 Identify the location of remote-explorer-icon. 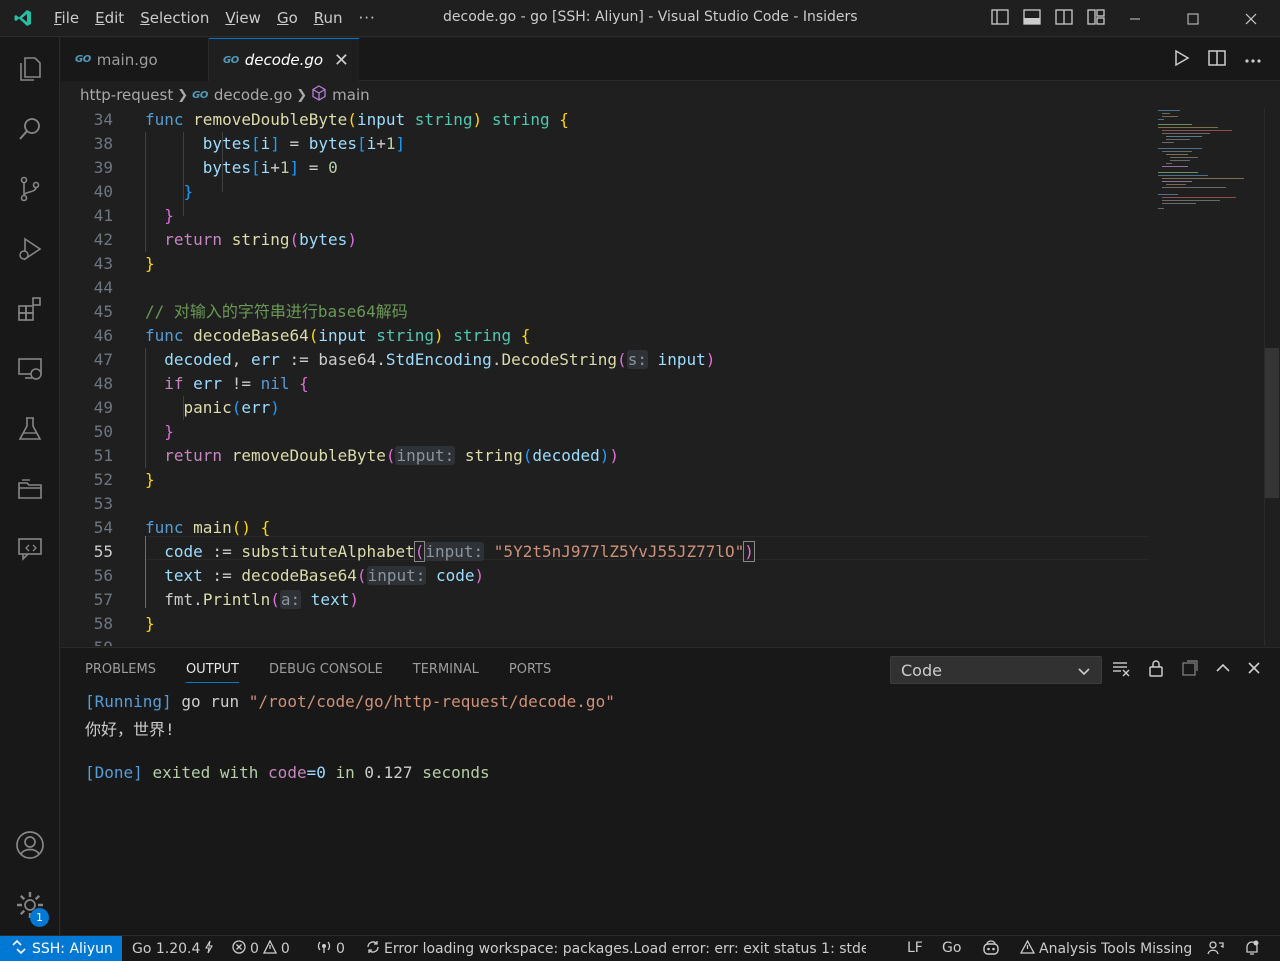
(30, 369).